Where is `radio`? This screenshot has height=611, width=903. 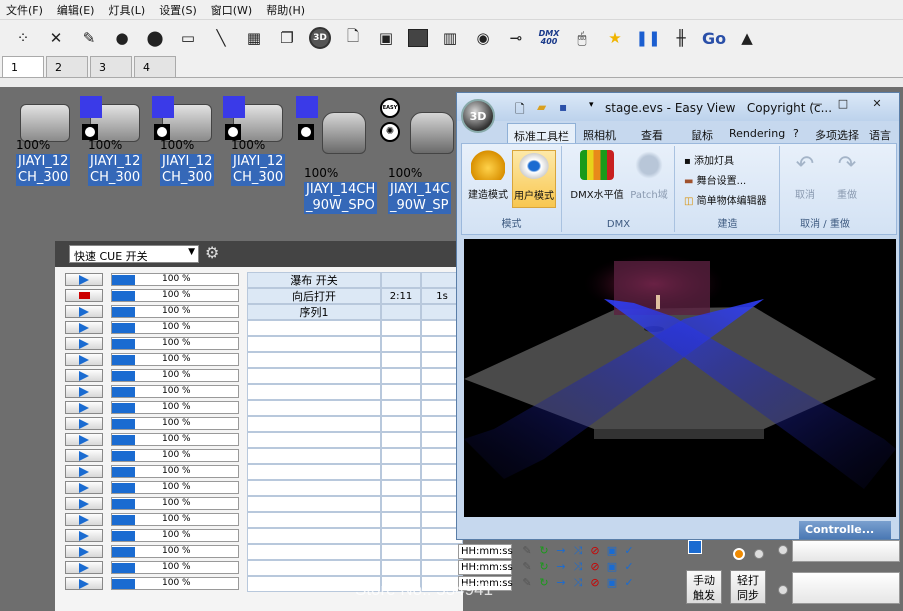
radio is located at coordinates (783, 590).